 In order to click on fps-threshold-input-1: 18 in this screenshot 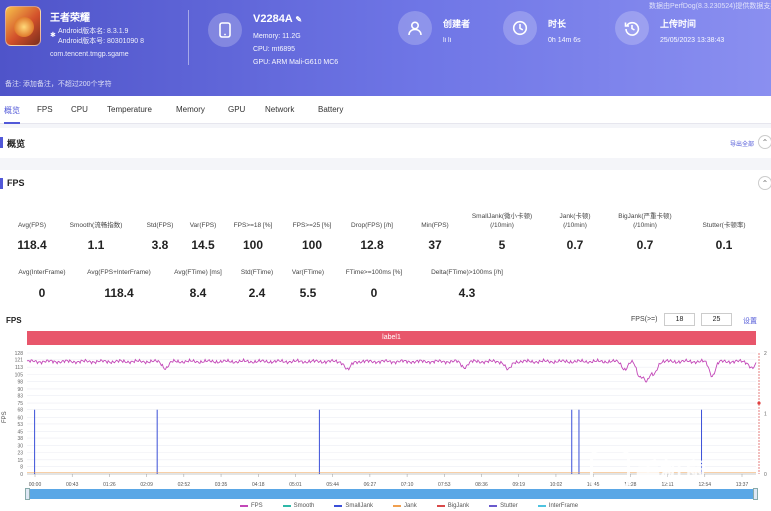, I will do `click(679, 319)`.